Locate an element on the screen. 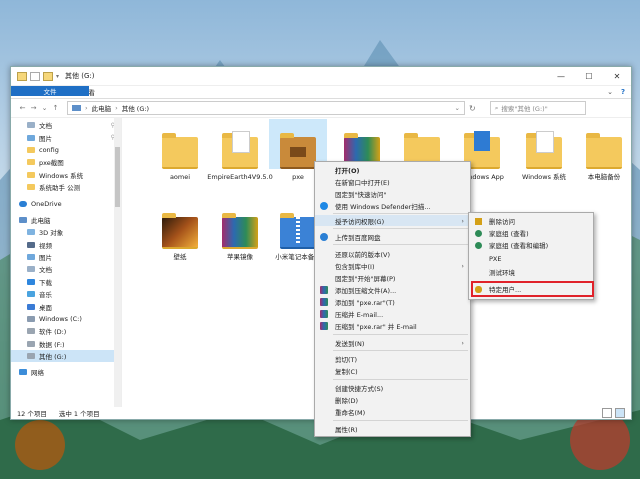  large-icons-view-icon is located at coordinates (620, 413).